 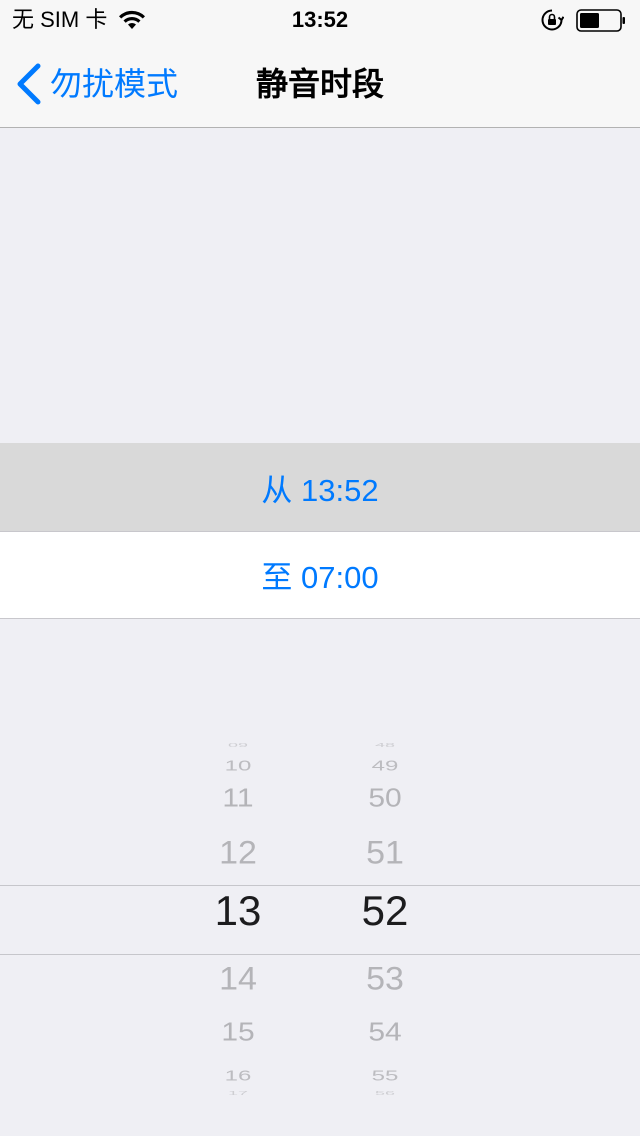 I want to click on picker-selection-bottom-line, so click(x=320, y=954).